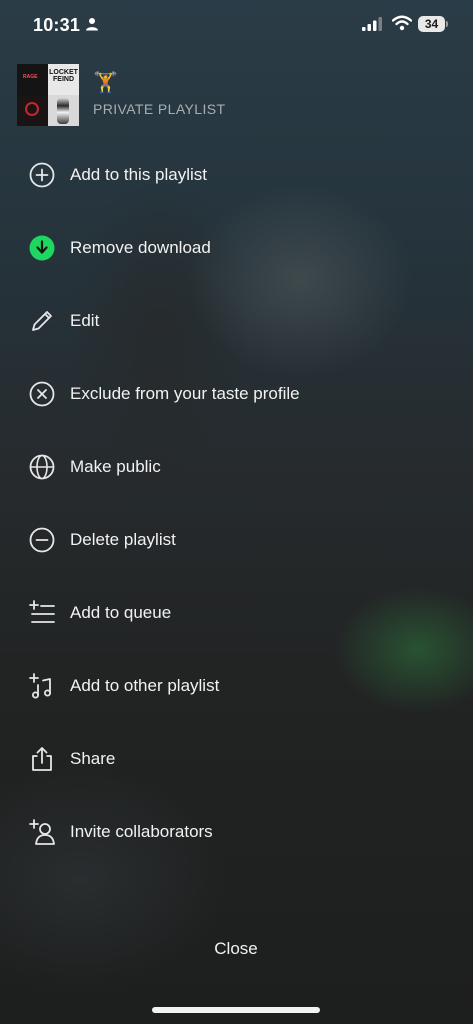  What do you see at coordinates (123, 539) in the screenshot?
I see `menu-item-label: Delete playlist` at bounding box center [123, 539].